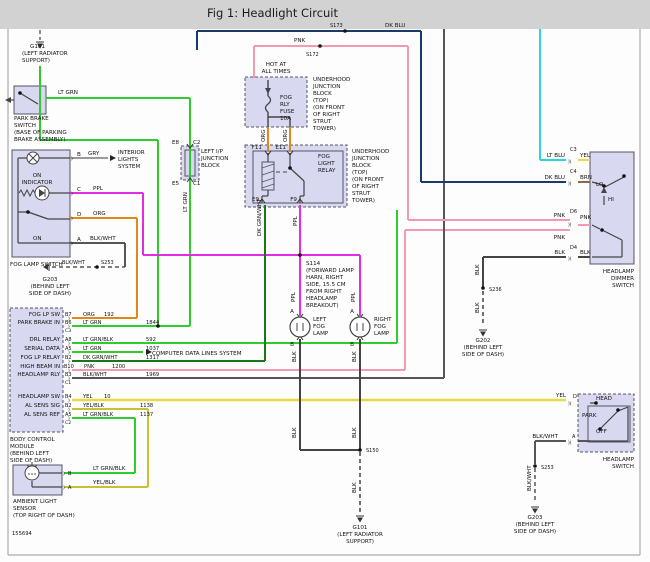 This screenshot has width=650, height=562. Describe the element at coordinates (107, 263) in the screenshot. I see `diagram-label: S253` at that location.